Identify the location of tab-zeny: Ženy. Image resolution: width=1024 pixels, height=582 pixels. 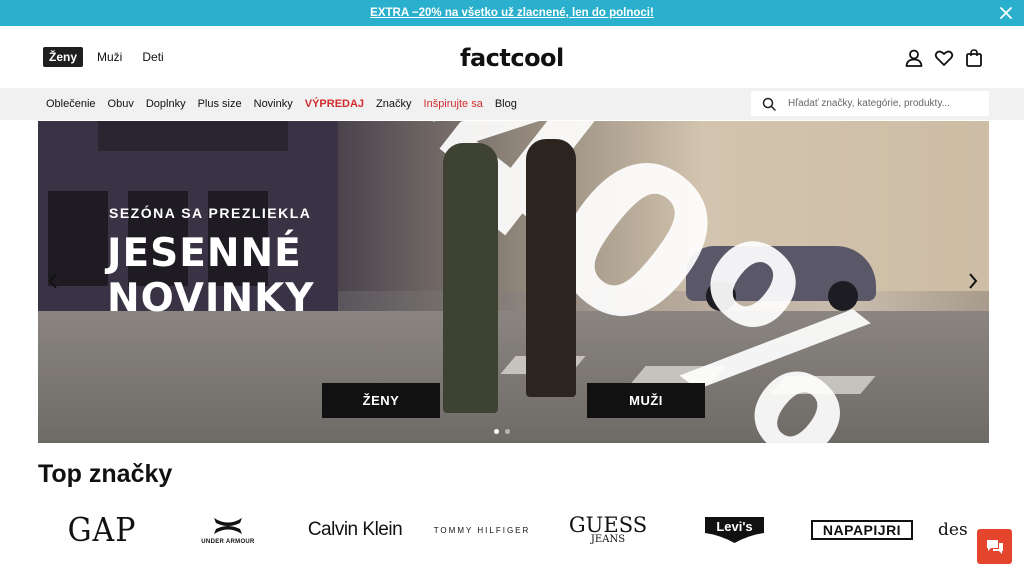
(63, 57).